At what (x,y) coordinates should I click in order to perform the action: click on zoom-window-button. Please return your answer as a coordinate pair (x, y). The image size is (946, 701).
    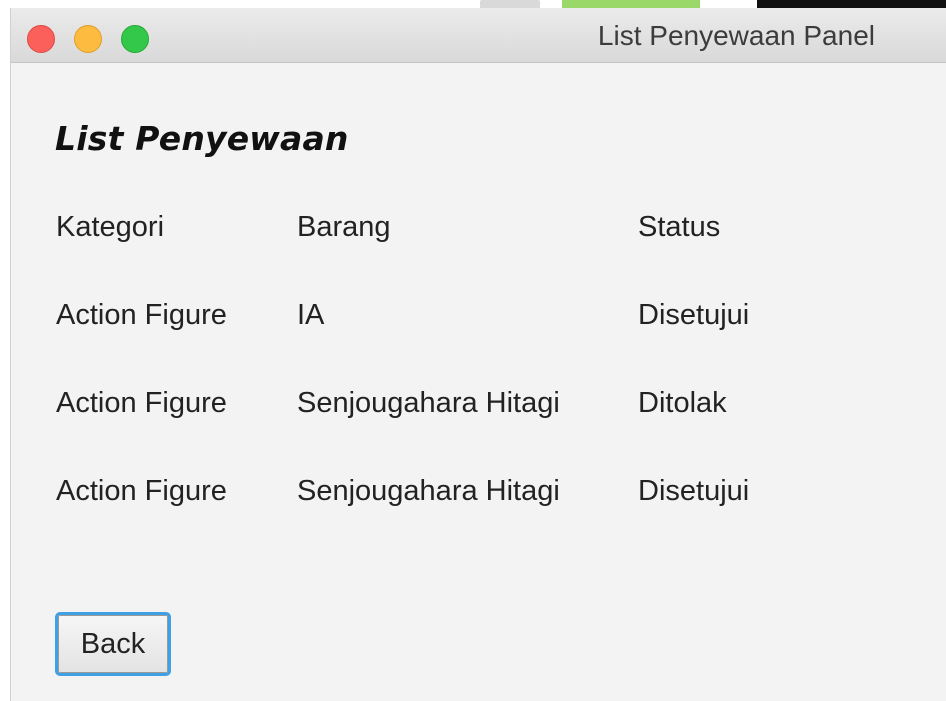
    Looking at the image, I should click on (135, 39).